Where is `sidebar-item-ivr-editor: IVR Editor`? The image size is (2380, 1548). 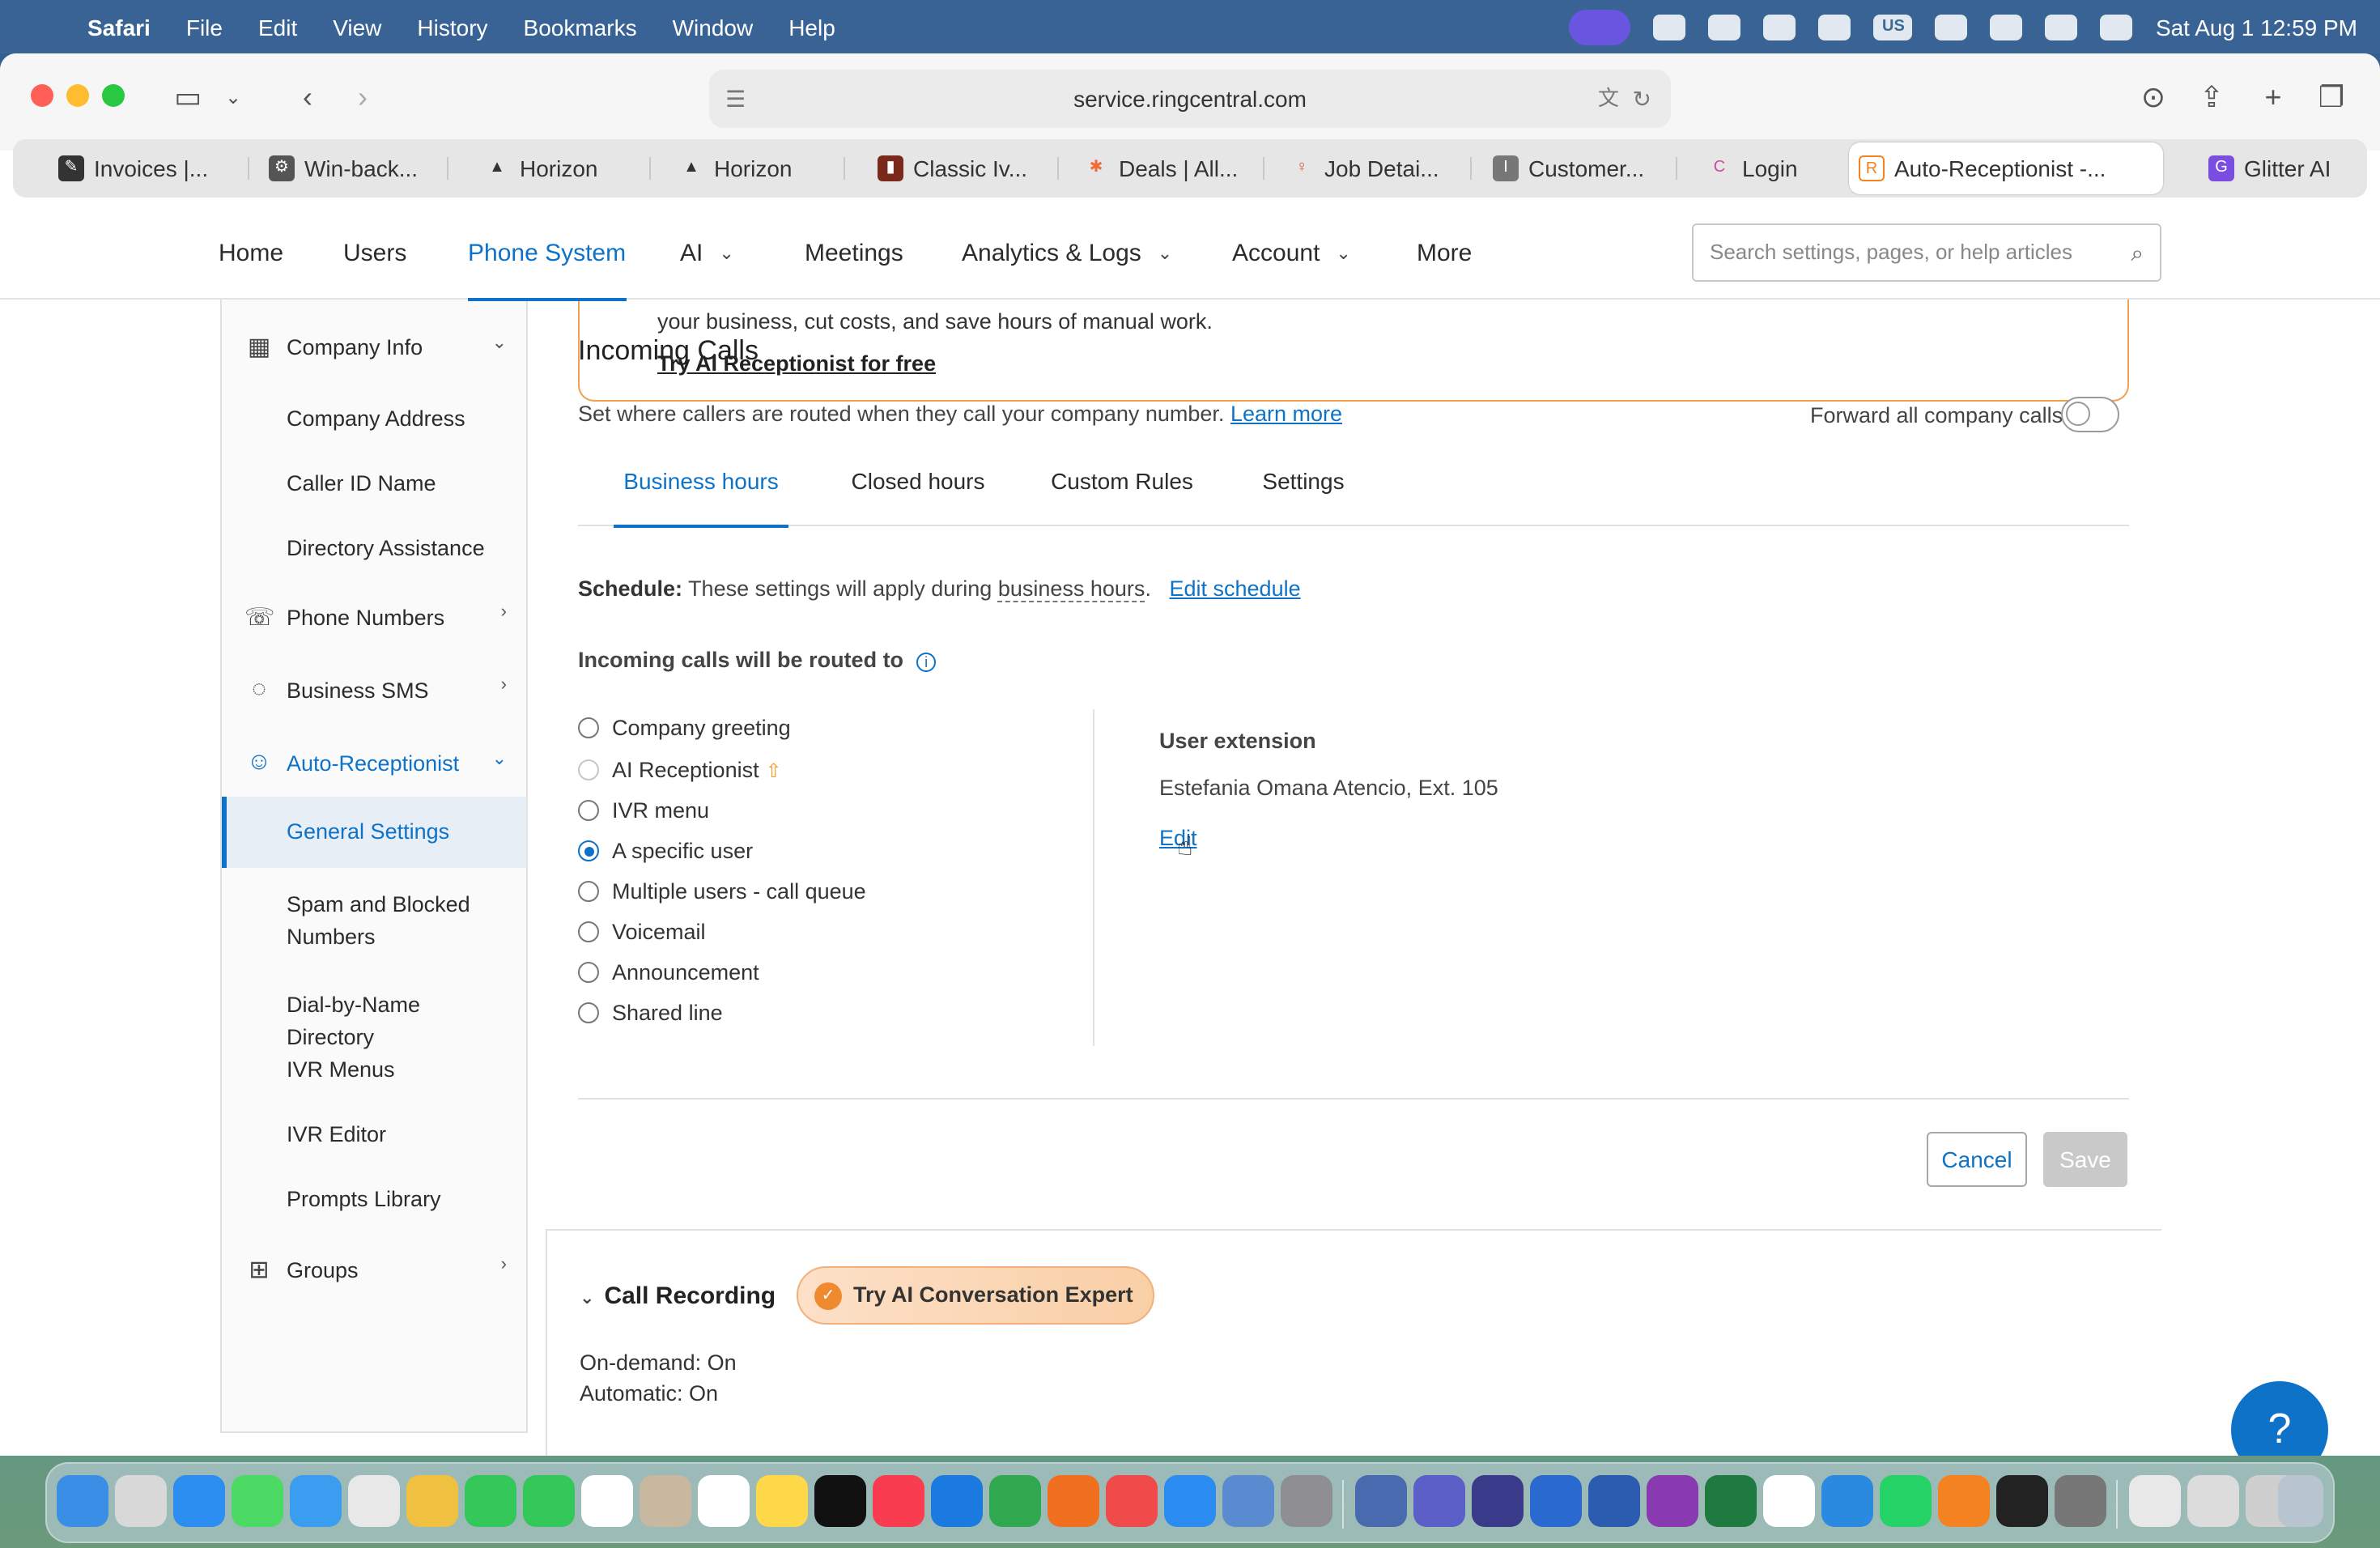 sidebar-item-ivr-editor: IVR Editor is located at coordinates (374, 1138).